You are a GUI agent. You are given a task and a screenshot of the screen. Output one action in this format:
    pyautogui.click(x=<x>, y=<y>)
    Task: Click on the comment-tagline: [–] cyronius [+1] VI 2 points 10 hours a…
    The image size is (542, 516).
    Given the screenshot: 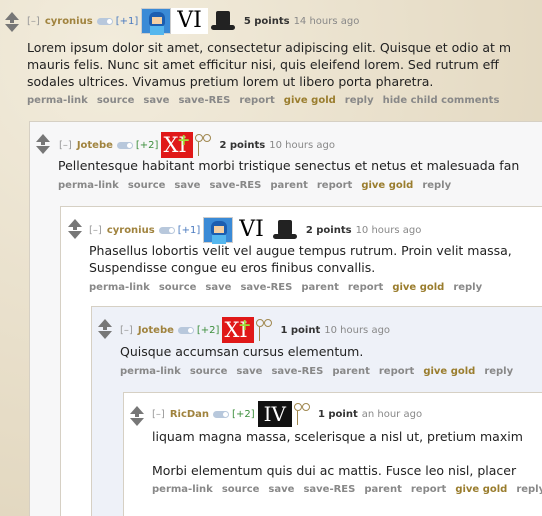 What is the action you would take?
    pyautogui.click(x=255, y=230)
    